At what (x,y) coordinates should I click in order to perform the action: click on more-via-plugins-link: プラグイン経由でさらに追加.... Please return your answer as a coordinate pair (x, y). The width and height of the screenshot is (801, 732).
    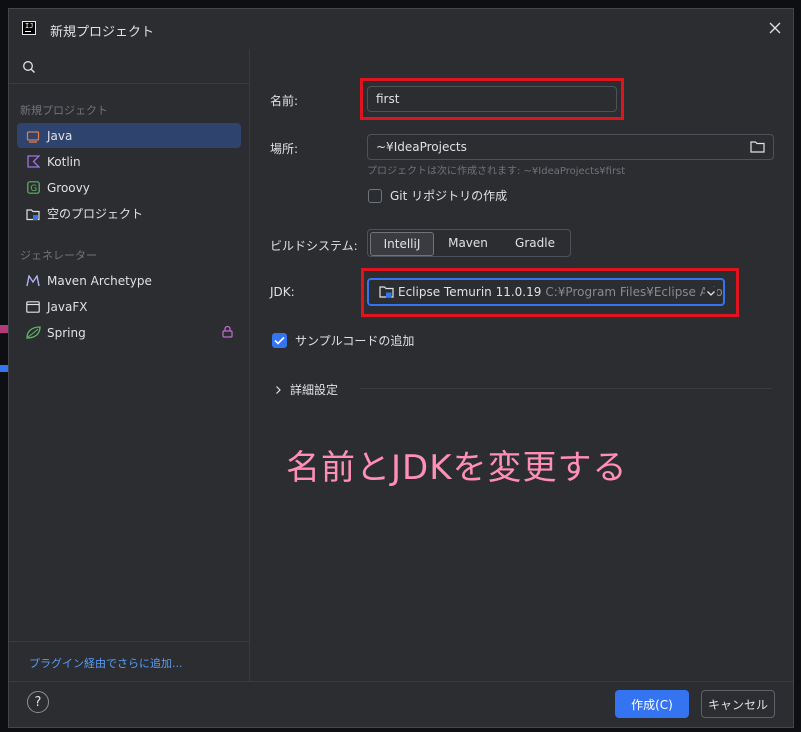
    Looking at the image, I should click on (106, 663).